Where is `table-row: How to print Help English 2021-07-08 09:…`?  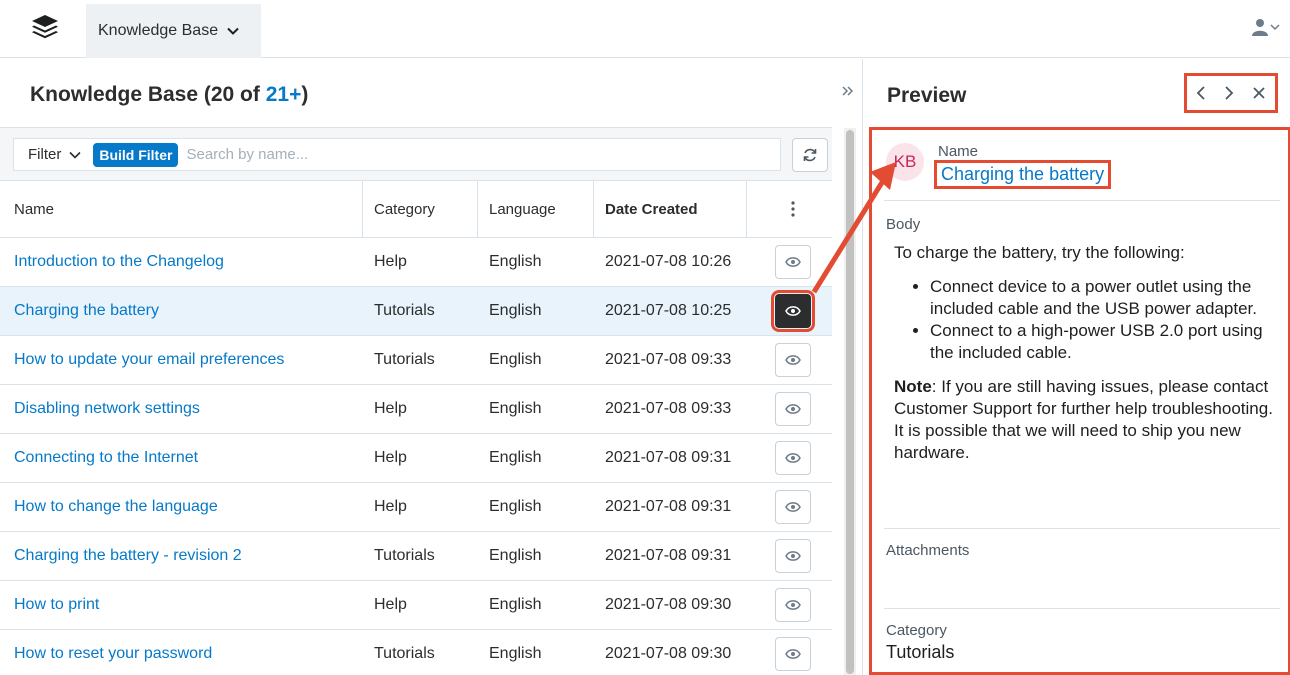 table-row: How to print Help English 2021-07-08 09:… is located at coordinates (416, 605).